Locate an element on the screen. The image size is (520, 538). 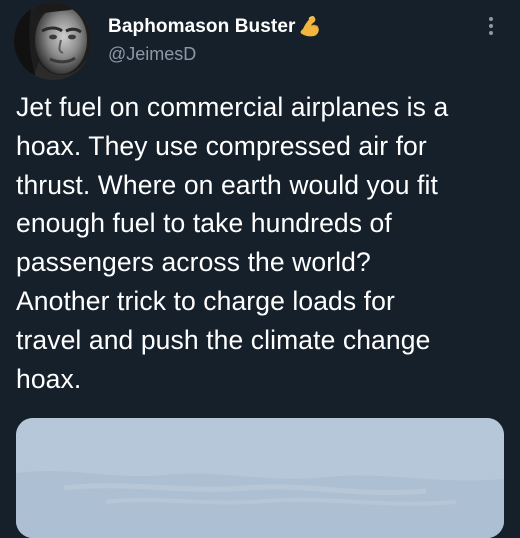
avatar is located at coordinates (53, 41).